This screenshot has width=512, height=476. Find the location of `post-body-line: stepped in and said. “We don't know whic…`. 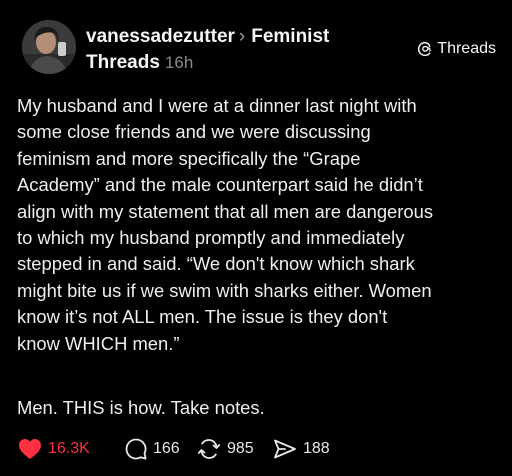

post-body-line: stepped in and said. “We don't know whic… is located at coordinates (216, 264).